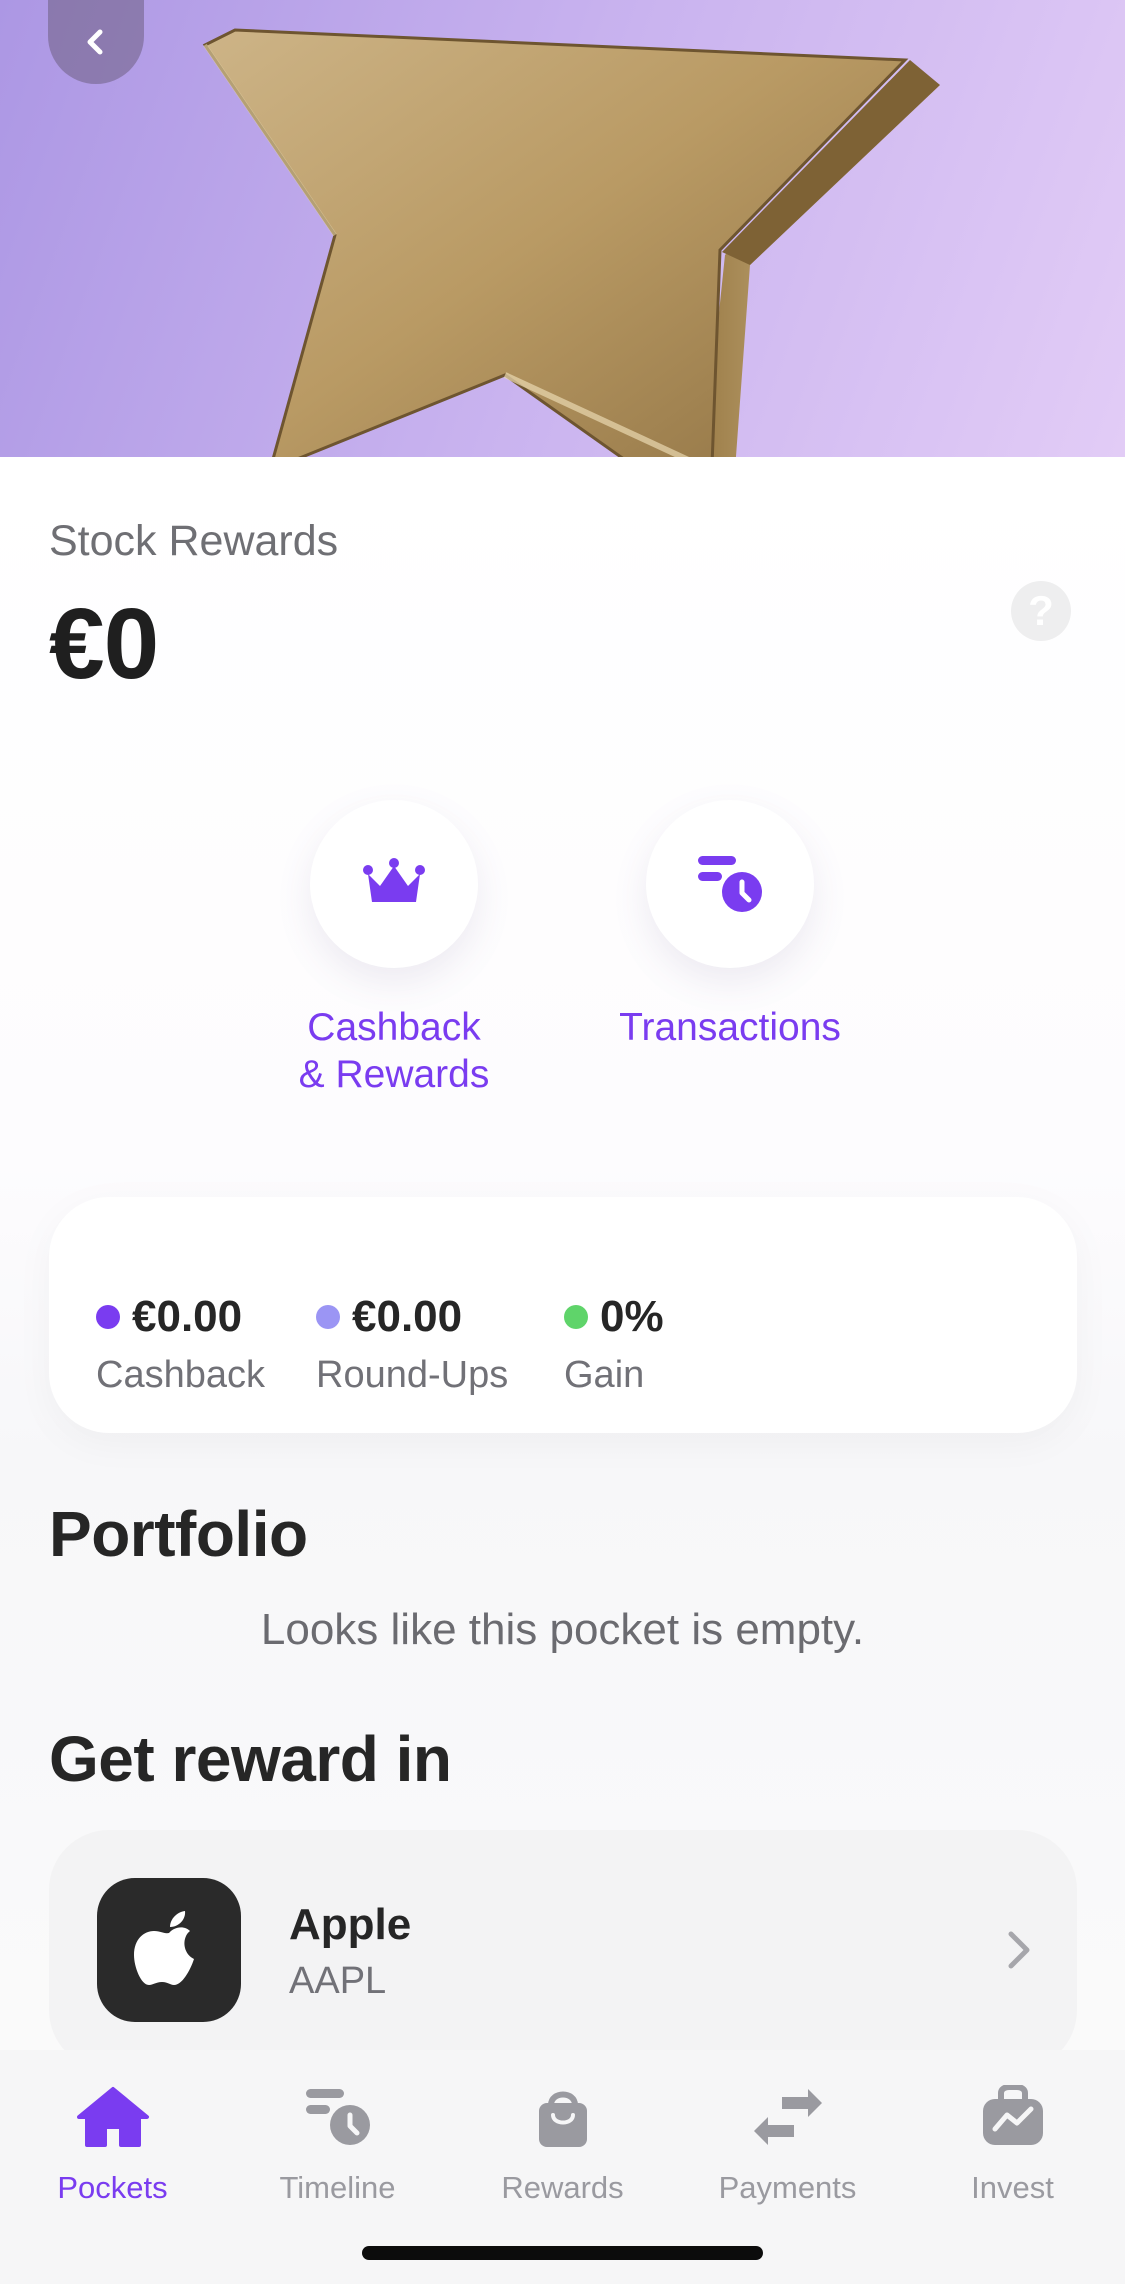 This screenshot has height=2284, width=1125. What do you see at coordinates (562, 1629) in the screenshot?
I see `portfolio-empty-text: Looks like this pocket is empty.` at bounding box center [562, 1629].